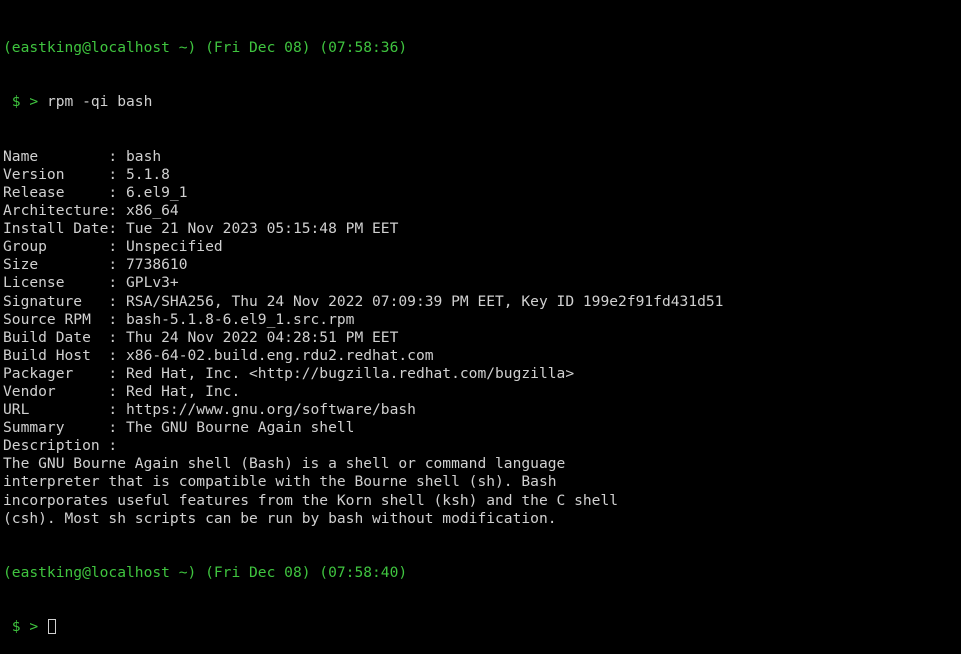 The height and width of the screenshot is (654, 961). Describe the element at coordinates (91, 211) in the screenshot. I see `output-line: Architecture: x86_64` at that location.